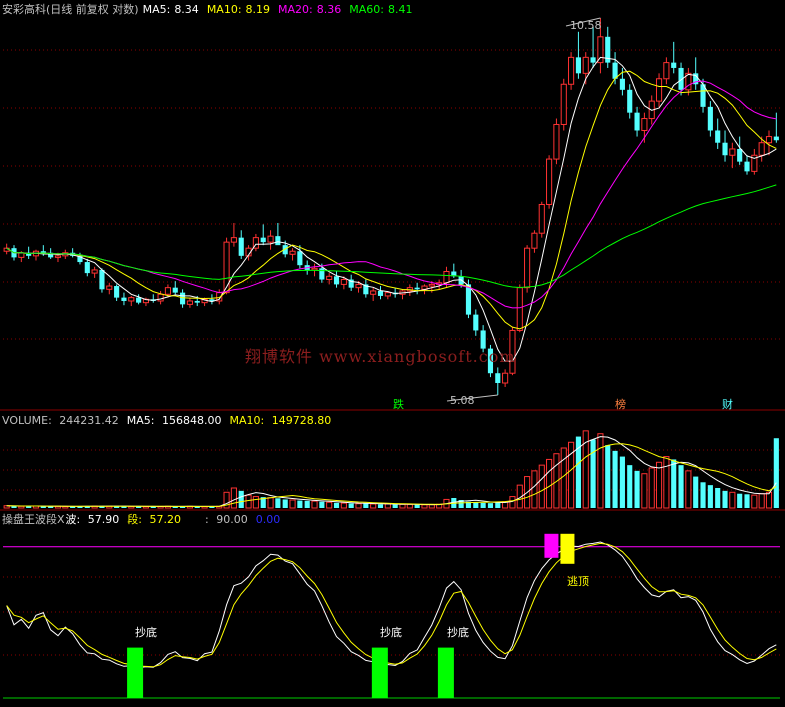 The image size is (785, 707). Describe the element at coordinates (258, 9) in the screenshot. I see `ma10-value: 8.19` at that location.